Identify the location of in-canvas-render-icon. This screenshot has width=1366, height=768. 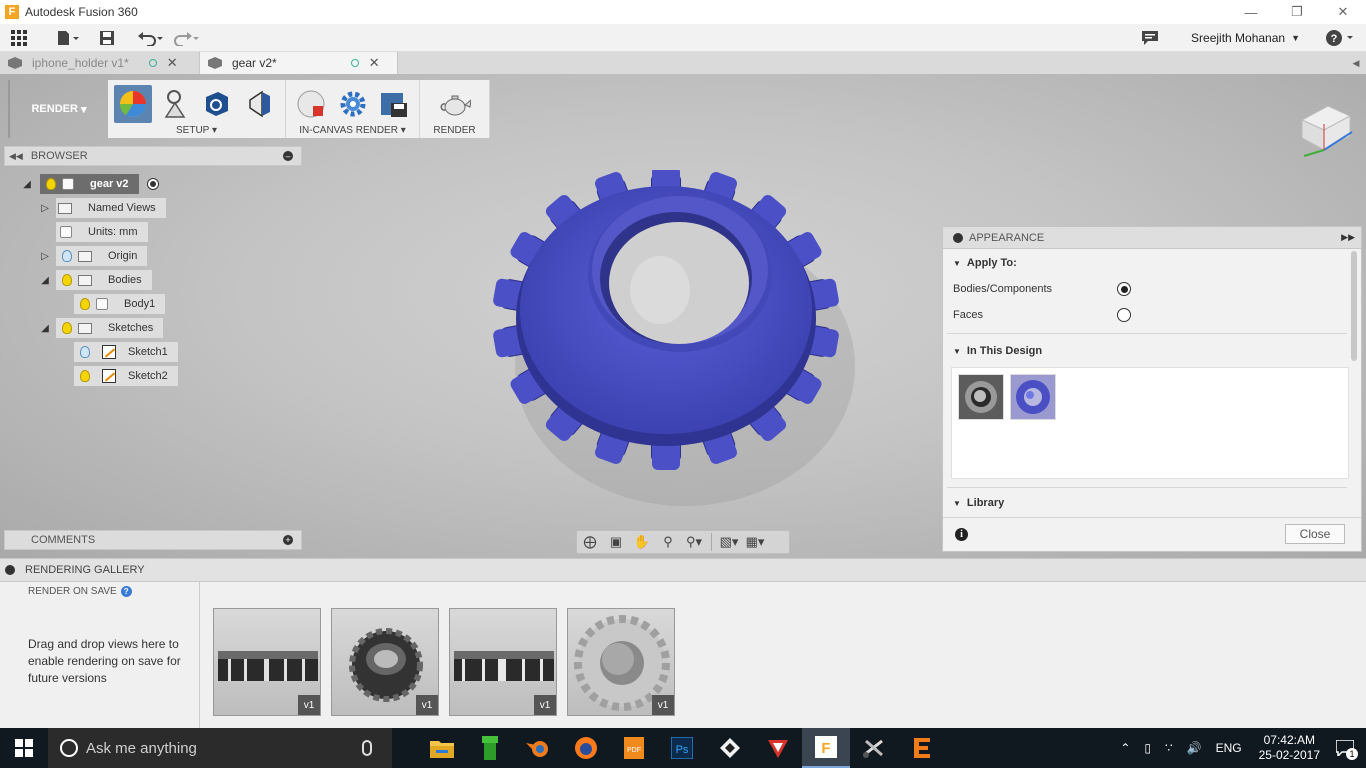
(311, 104).